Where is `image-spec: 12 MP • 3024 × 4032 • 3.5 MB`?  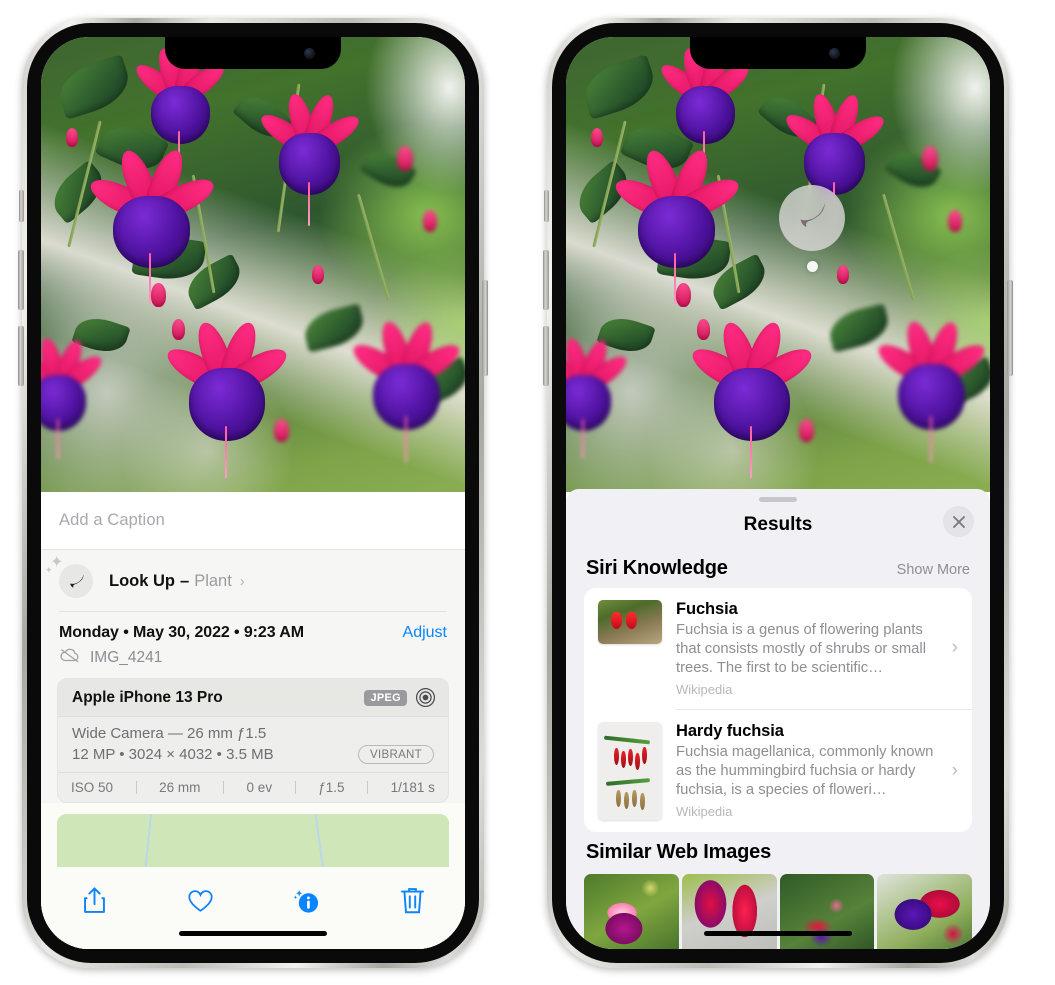 image-spec: 12 MP • 3024 × 4032 • 3.5 MB is located at coordinates (173, 754).